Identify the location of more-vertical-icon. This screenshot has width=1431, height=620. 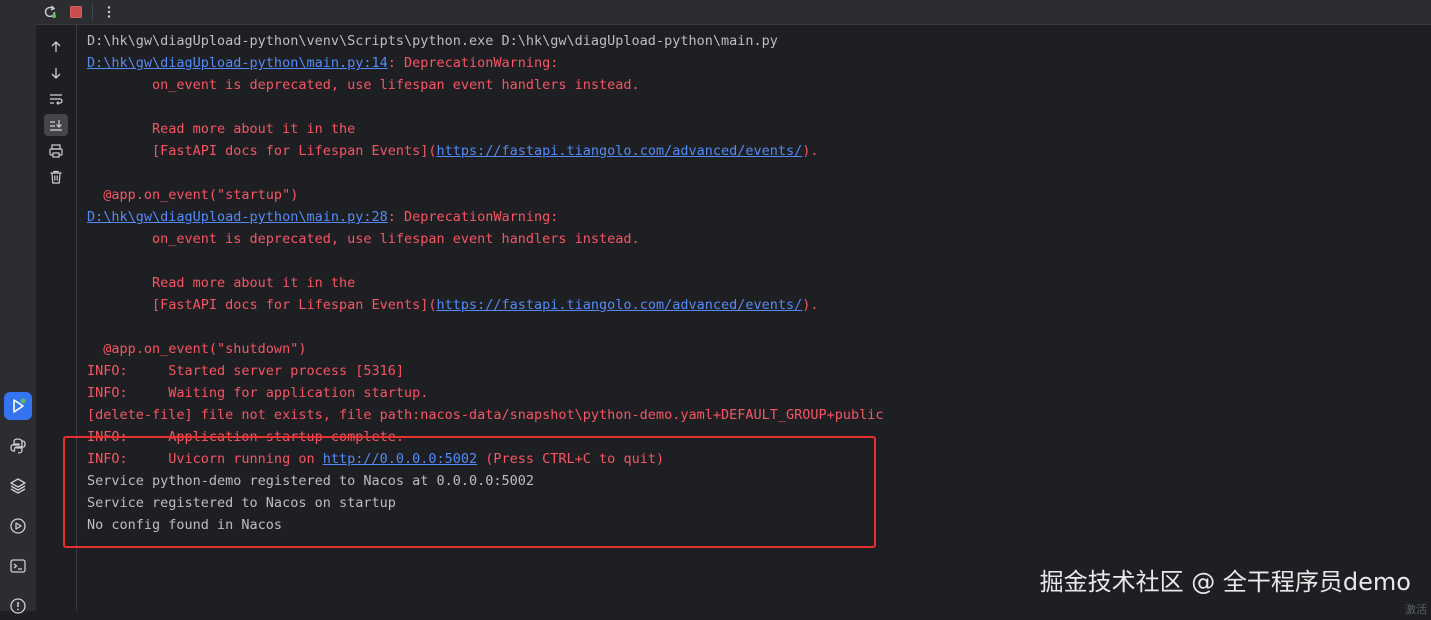
(109, 12).